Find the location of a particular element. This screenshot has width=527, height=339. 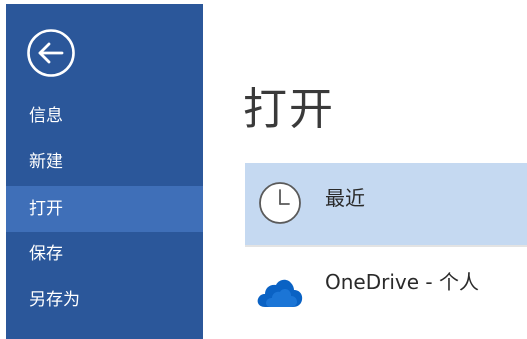

sidebar-item-label: 保存 is located at coordinates (46, 254).